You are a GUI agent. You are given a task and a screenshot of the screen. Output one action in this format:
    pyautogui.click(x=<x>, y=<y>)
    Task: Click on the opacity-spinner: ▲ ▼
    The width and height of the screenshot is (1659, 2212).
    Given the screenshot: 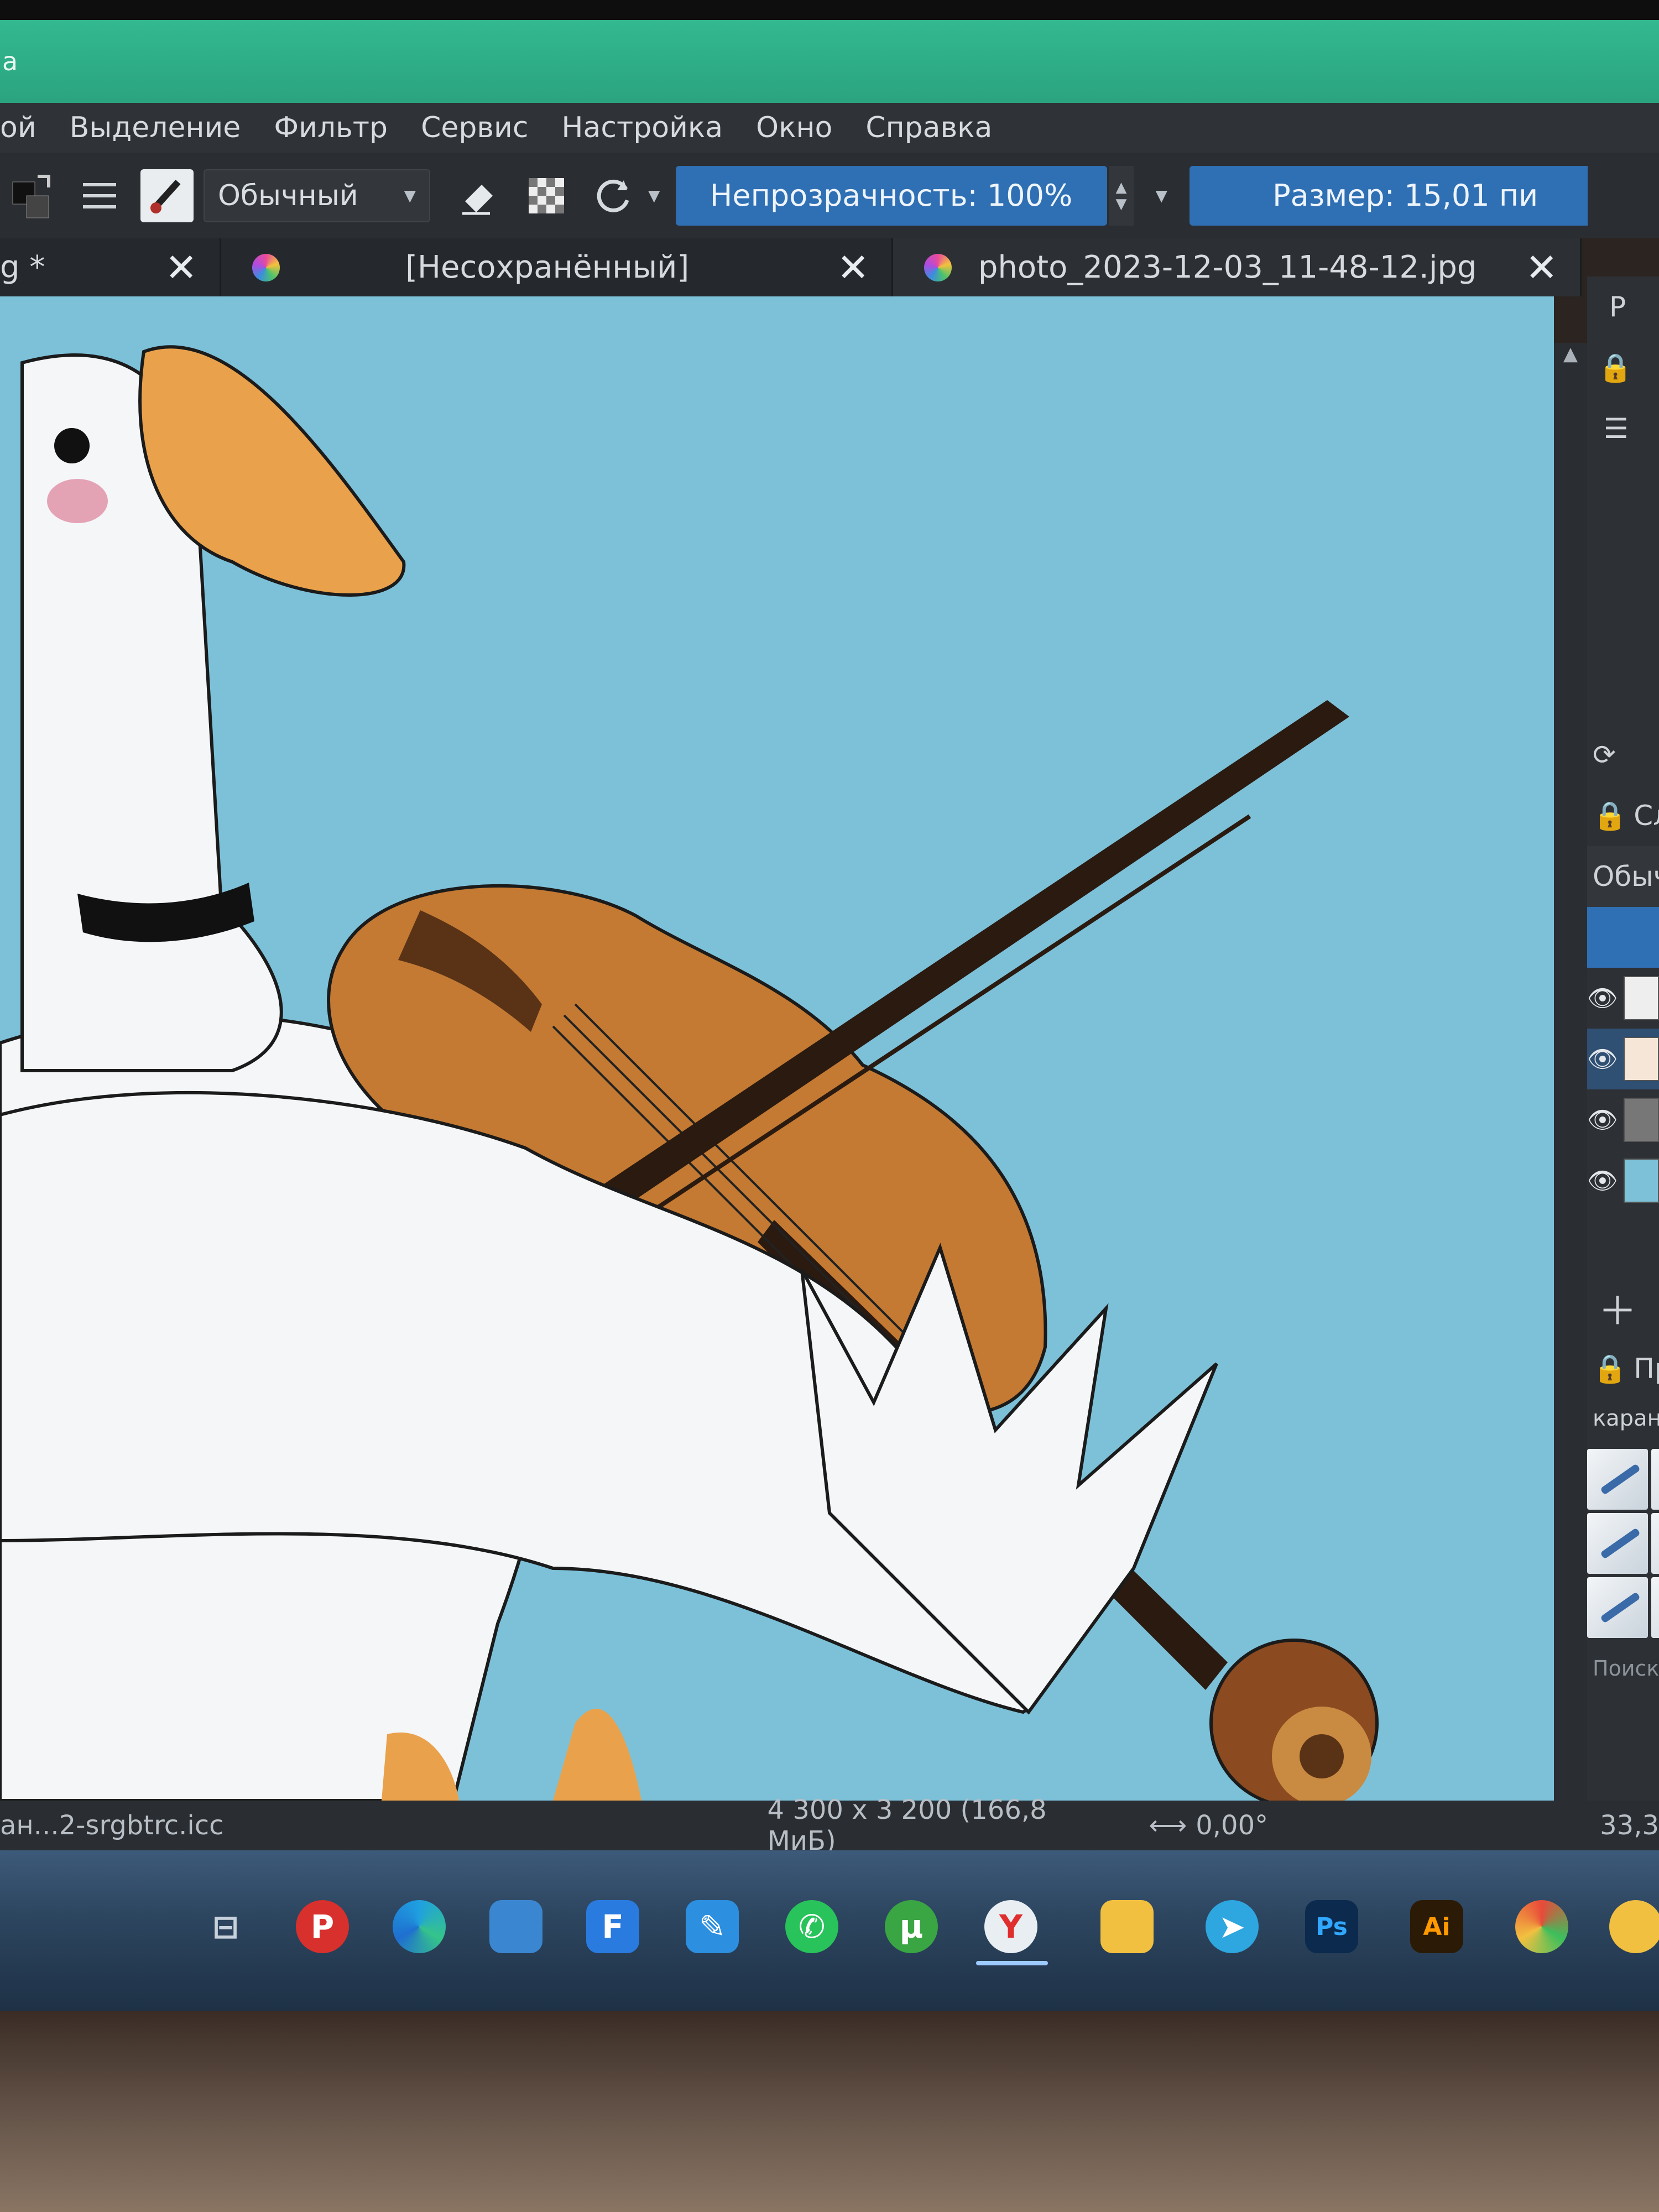 What is the action you would take?
    pyautogui.click(x=1122, y=196)
    